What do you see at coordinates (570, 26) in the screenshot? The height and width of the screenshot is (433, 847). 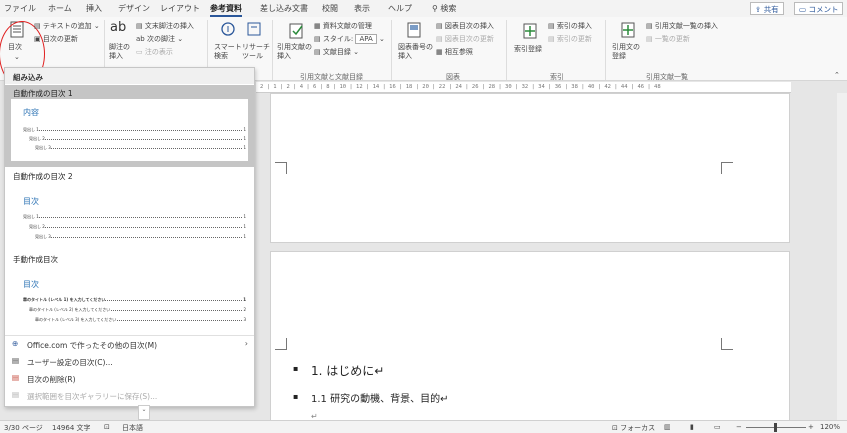 I see `insert-index-button: ▤ 索引の挿入` at bounding box center [570, 26].